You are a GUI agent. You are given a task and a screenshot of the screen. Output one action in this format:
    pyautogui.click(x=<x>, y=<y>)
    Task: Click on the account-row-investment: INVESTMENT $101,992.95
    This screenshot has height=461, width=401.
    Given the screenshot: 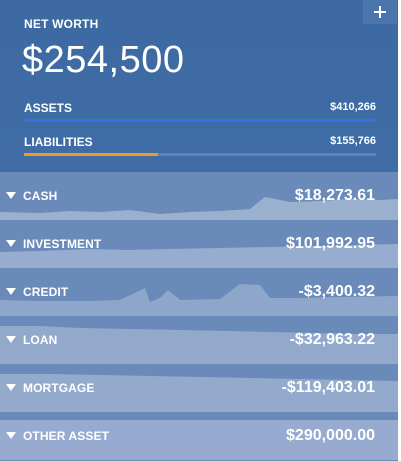 What is the action you would take?
    pyautogui.click(x=199, y=244)
    